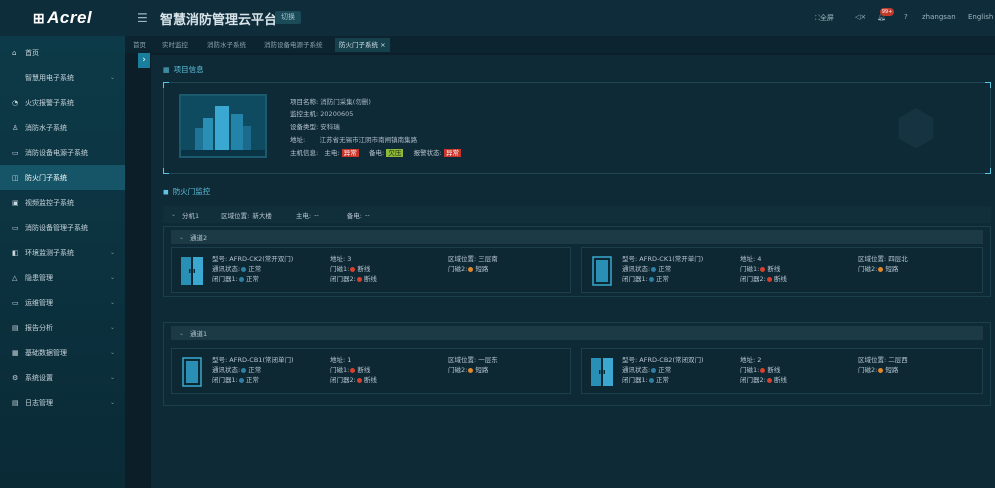  What do you see at coordinates (235, 215) in the screenshot?
I see `branch-area-label: 区域位置:` at bounding box center [235, 215].